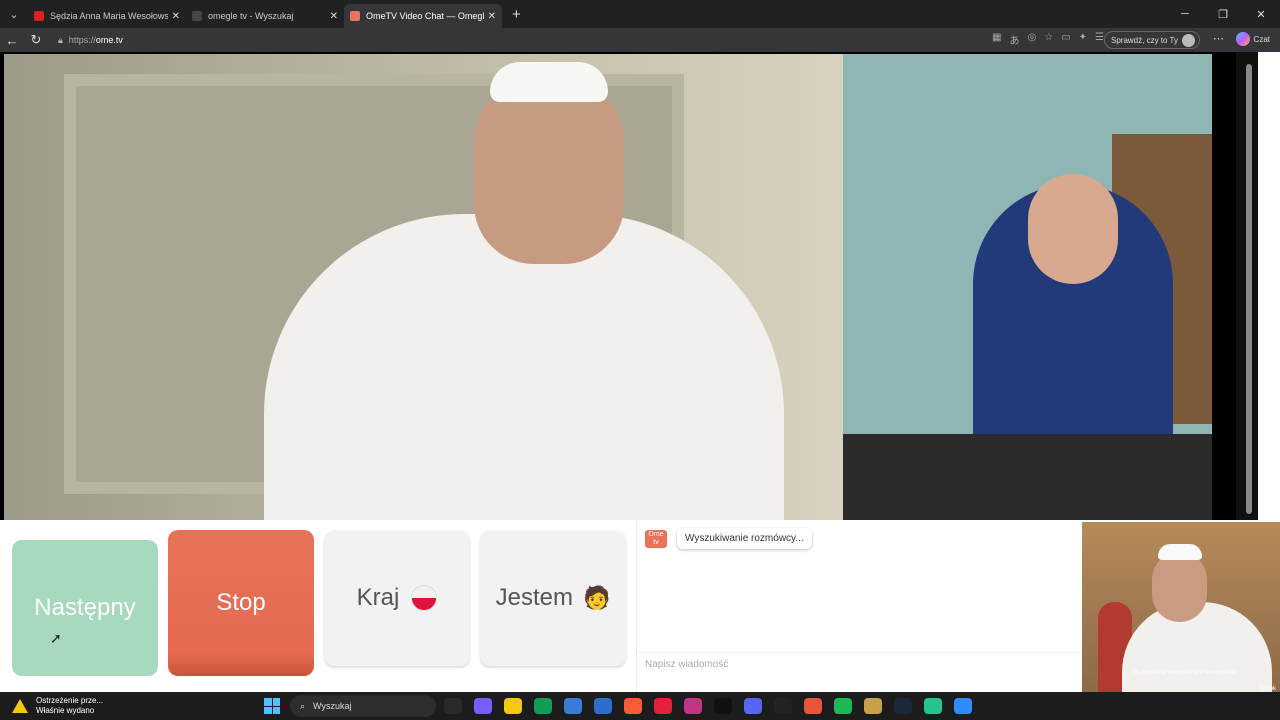 Image resolution: width=1280 pixels, height=720 pixels. What do you see at coordinates (378, 597) in the screenshot?
I see `country-label: Kraj` at bounding box center [378, 597].